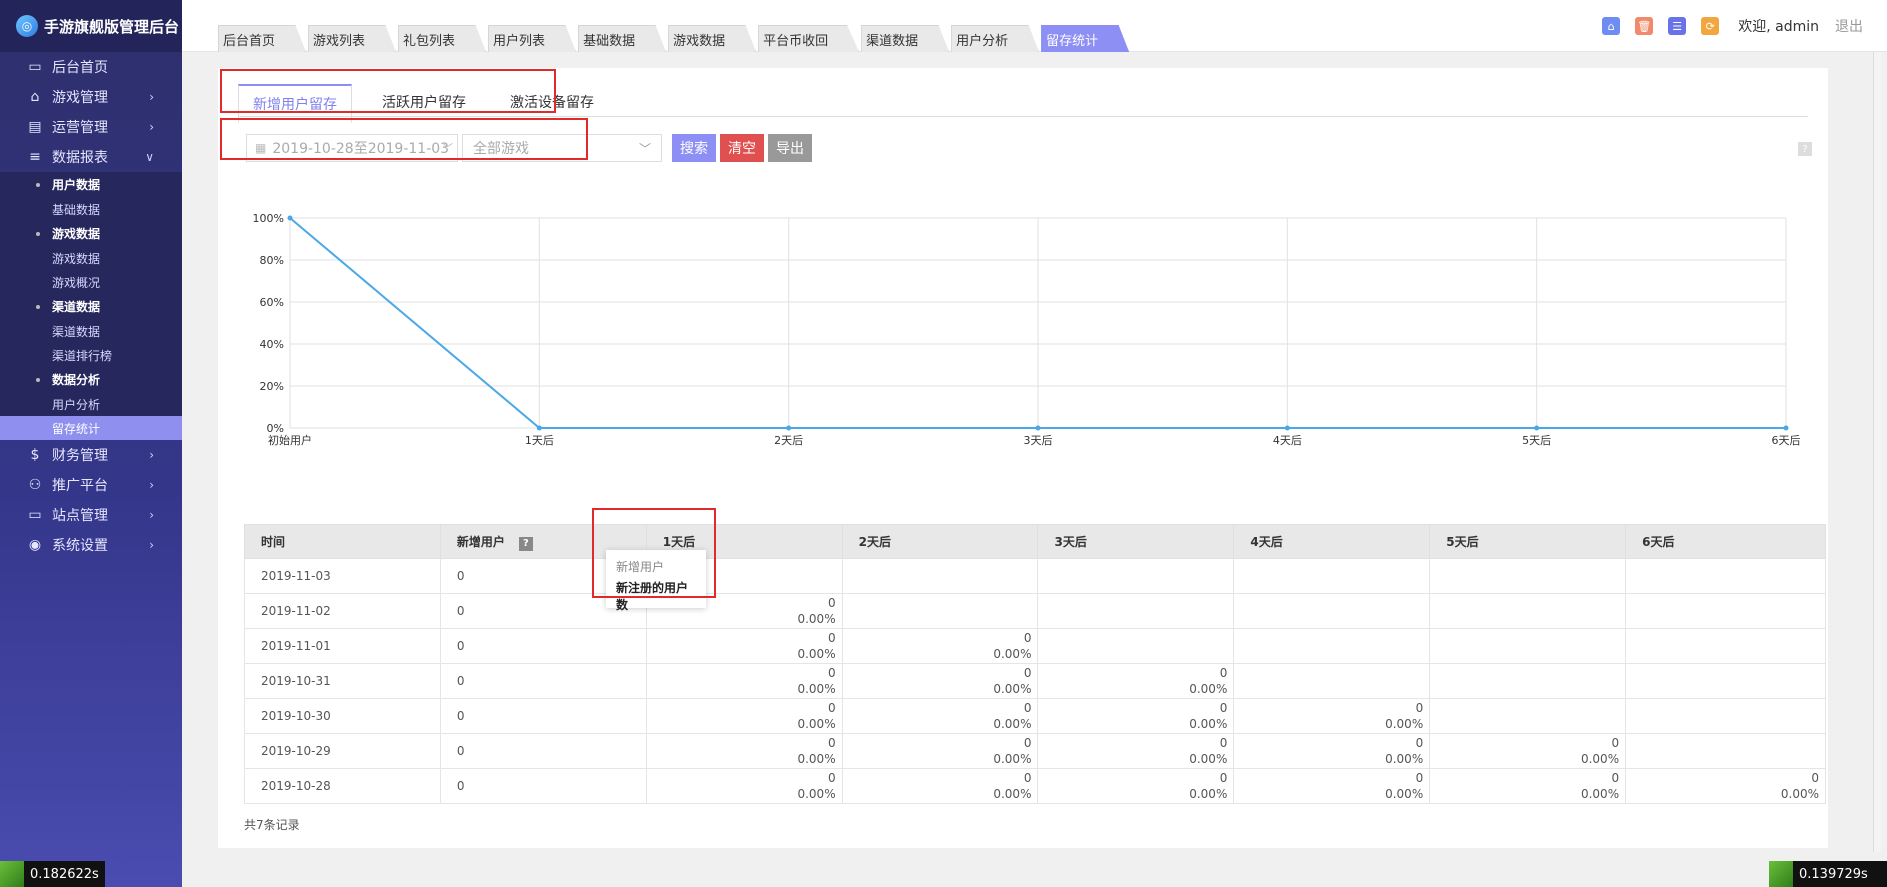  I want to click on table-row: 2019-11-01 0 0 0.00% 0 0.00%, so click(1035, 646).